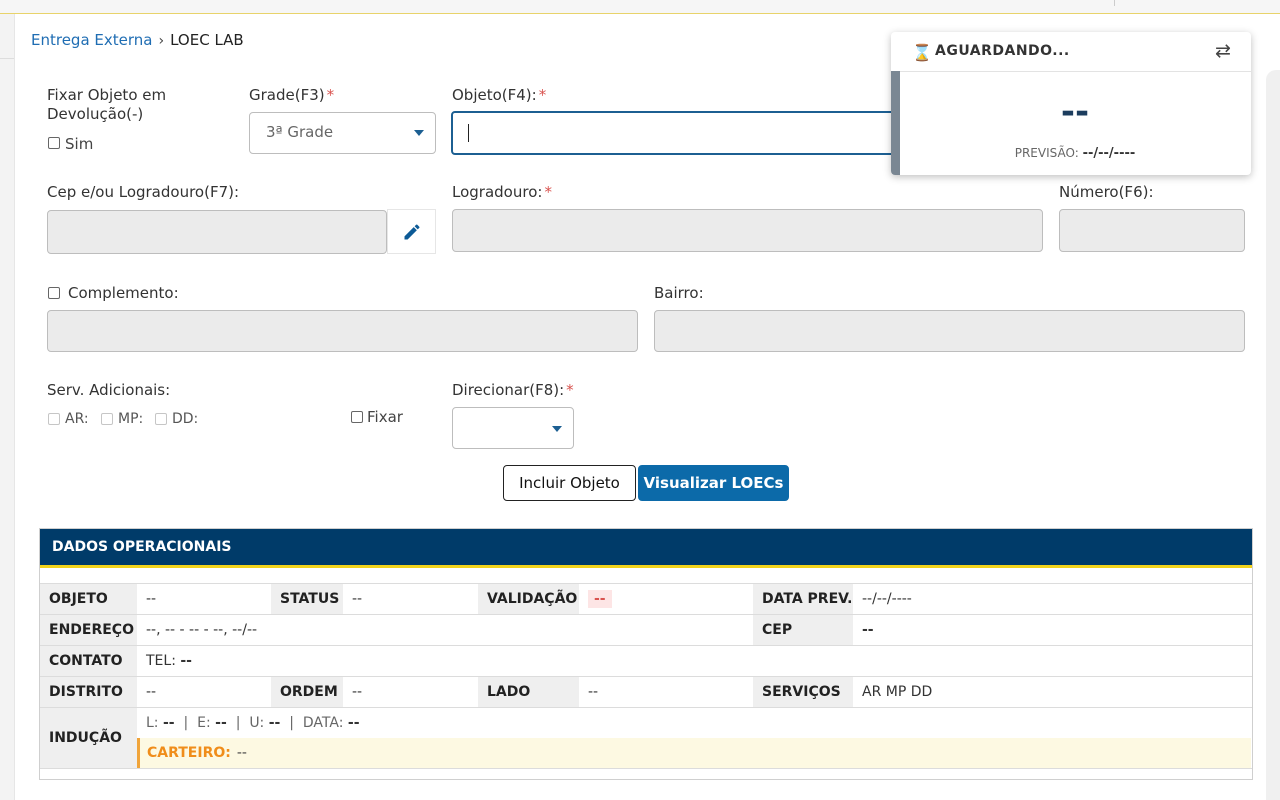 The height and width of the screenshot is (800, 1280). What do you see at coordinates (646, 548) in the screenshot?
I see `panel-header: DADOS OPERACIONAIS` at bounding box center [646, 548].